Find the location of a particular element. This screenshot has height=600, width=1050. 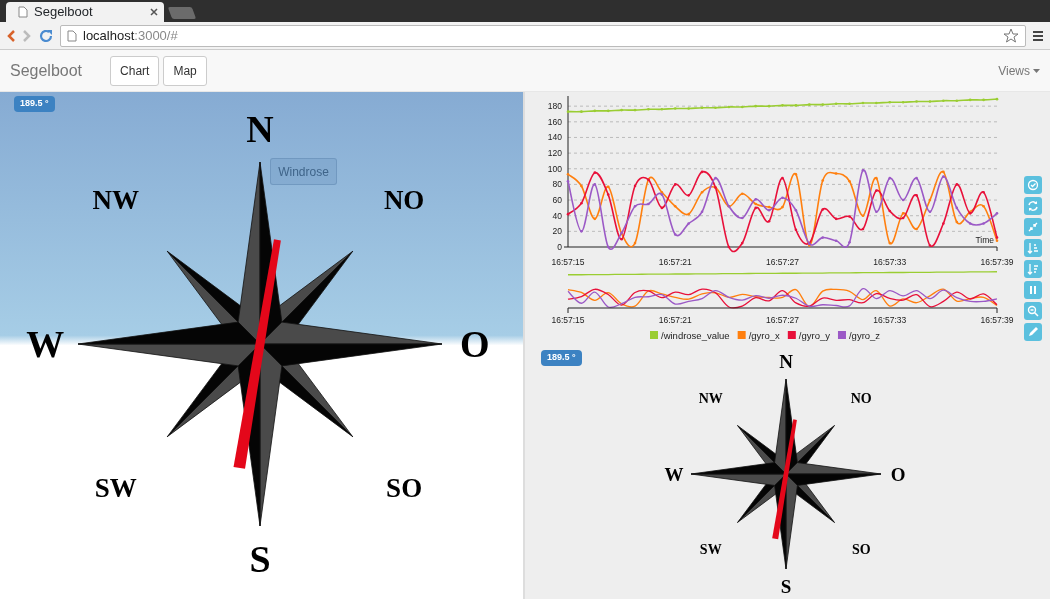

zoom-out-icon is located at coordinates (1033, 311).